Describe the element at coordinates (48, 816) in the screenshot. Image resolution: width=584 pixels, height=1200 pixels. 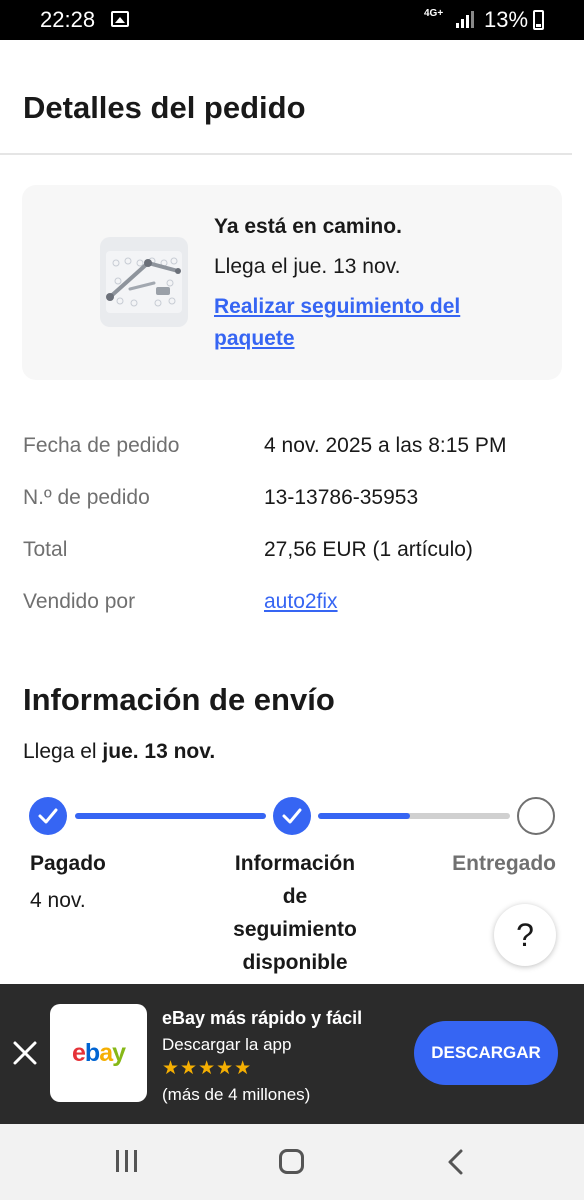
I see `step-paid-check-icon` at that location.